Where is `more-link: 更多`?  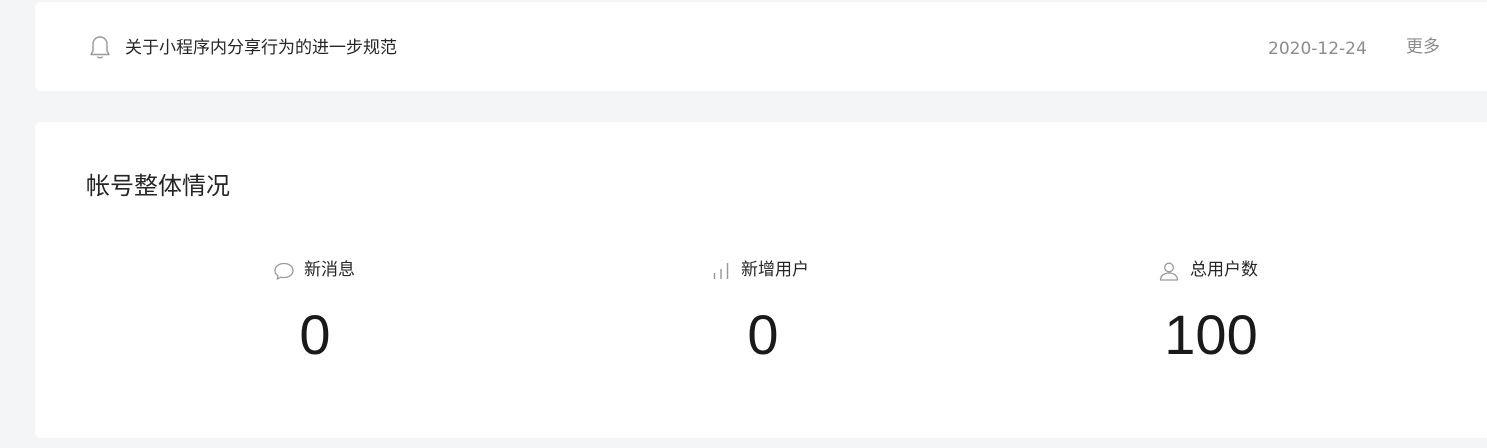
more-link: 更多 is located at coordinates (1423, 47).